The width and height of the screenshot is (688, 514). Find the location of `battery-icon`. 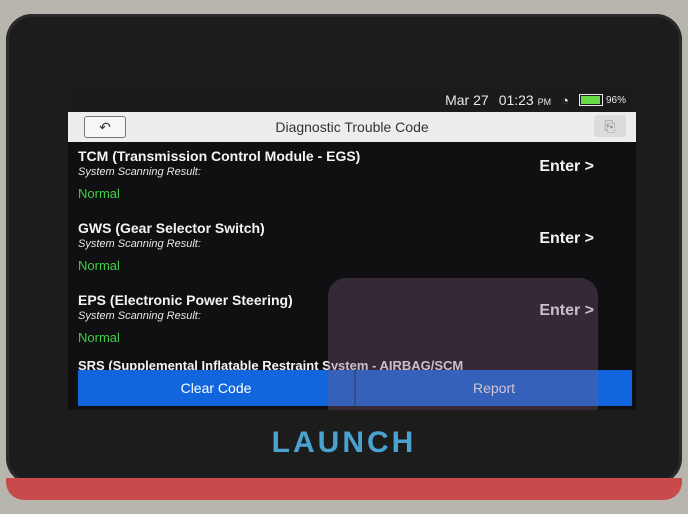

battery-icon is located at coordinates (590, 100).